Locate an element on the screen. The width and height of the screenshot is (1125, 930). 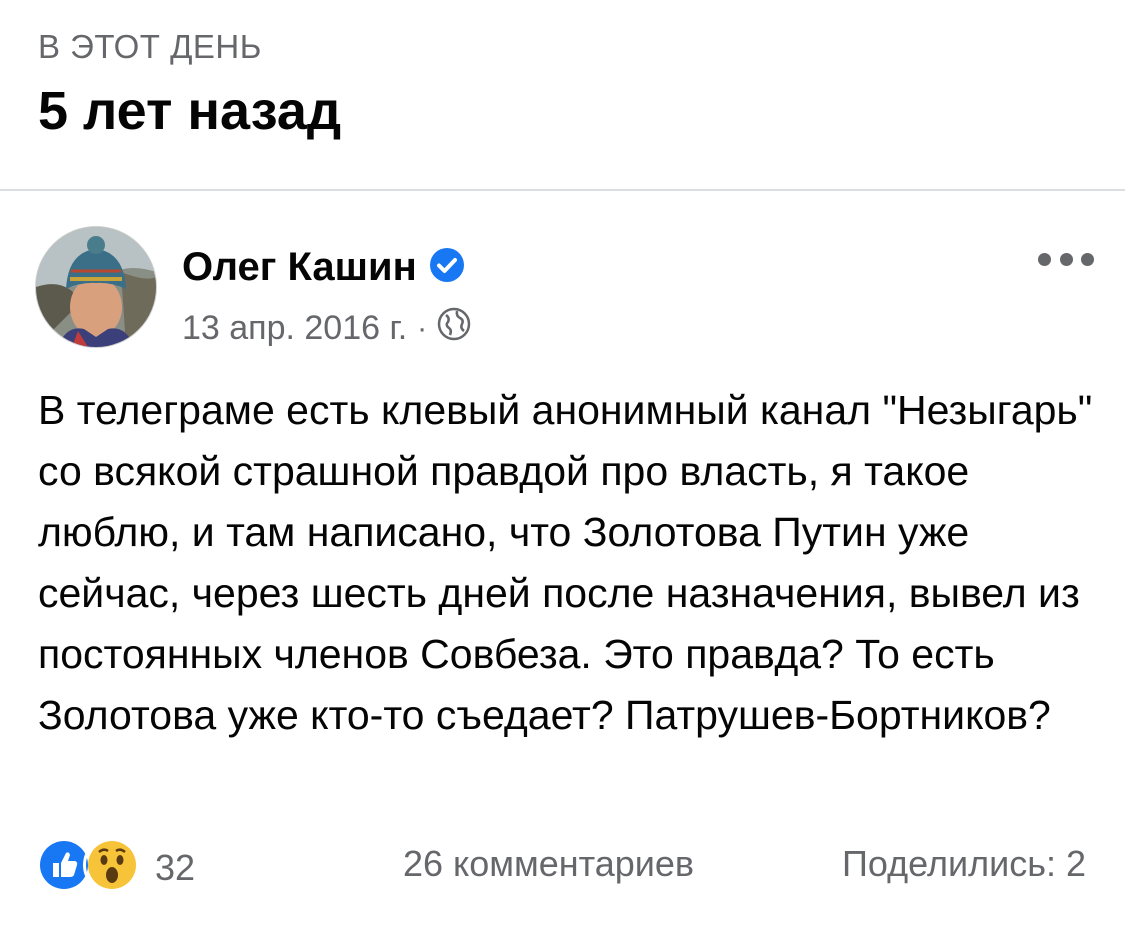
post-meta: 13 апр. 2016 г. · is located at coordinates (326, 328).